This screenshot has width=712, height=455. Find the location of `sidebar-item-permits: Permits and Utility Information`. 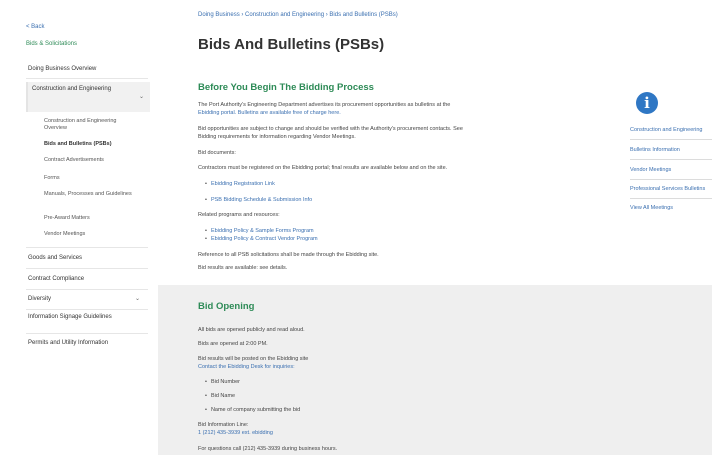

sidebar-item-permits: Permits and Utility Information is located at coordinates (78, 343).